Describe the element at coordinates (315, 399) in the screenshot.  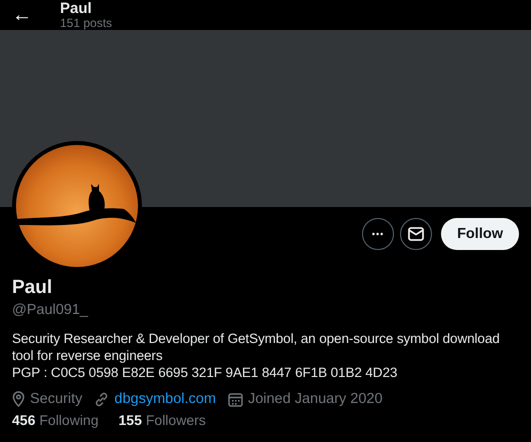
I see `joined-date: Joined January 2020` at that location.